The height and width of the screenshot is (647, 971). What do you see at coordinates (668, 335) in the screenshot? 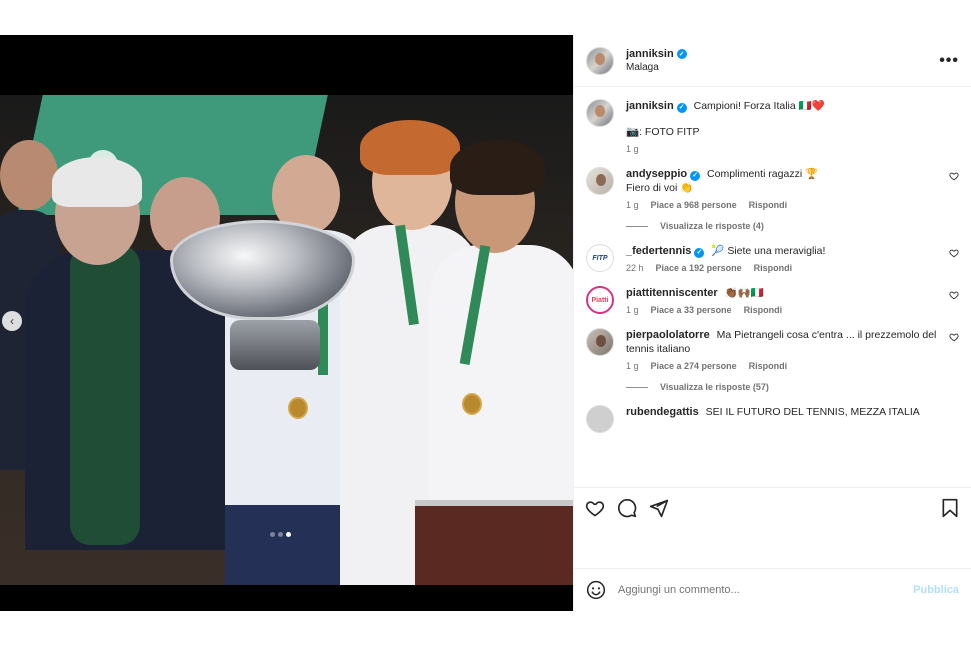
I see `comment-username: pierpaololatorre` at bounding box center [668, 335].